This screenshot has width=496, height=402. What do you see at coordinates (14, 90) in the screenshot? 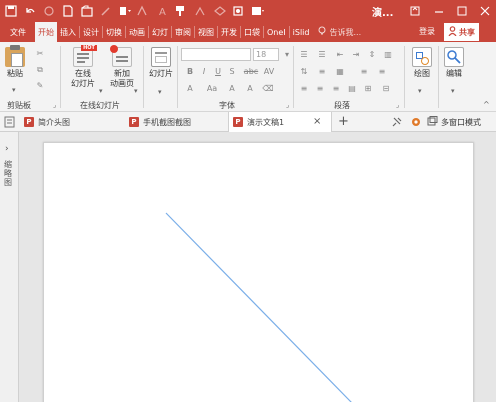
I see `paste-dropdown-icon: ▾` at bounding box center [14, 90].